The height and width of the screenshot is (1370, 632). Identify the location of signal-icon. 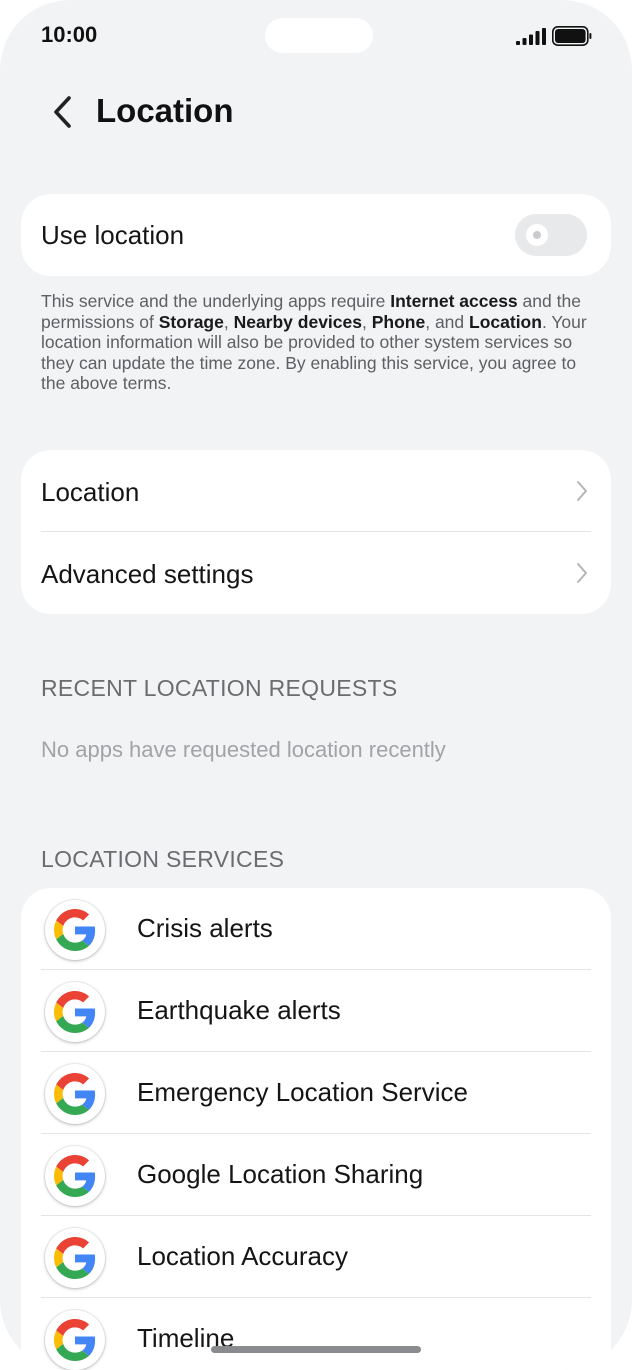
(531, 36).